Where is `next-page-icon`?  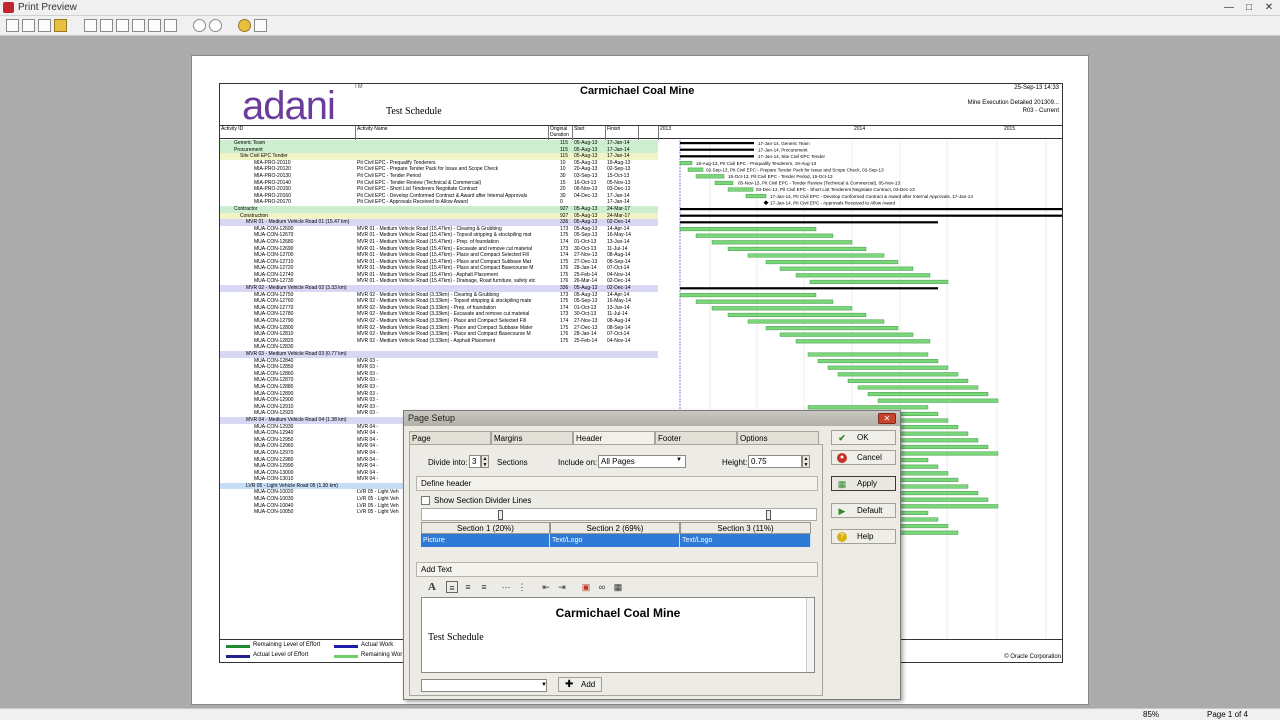 next-page-icon is located at coordinates (154, 25).